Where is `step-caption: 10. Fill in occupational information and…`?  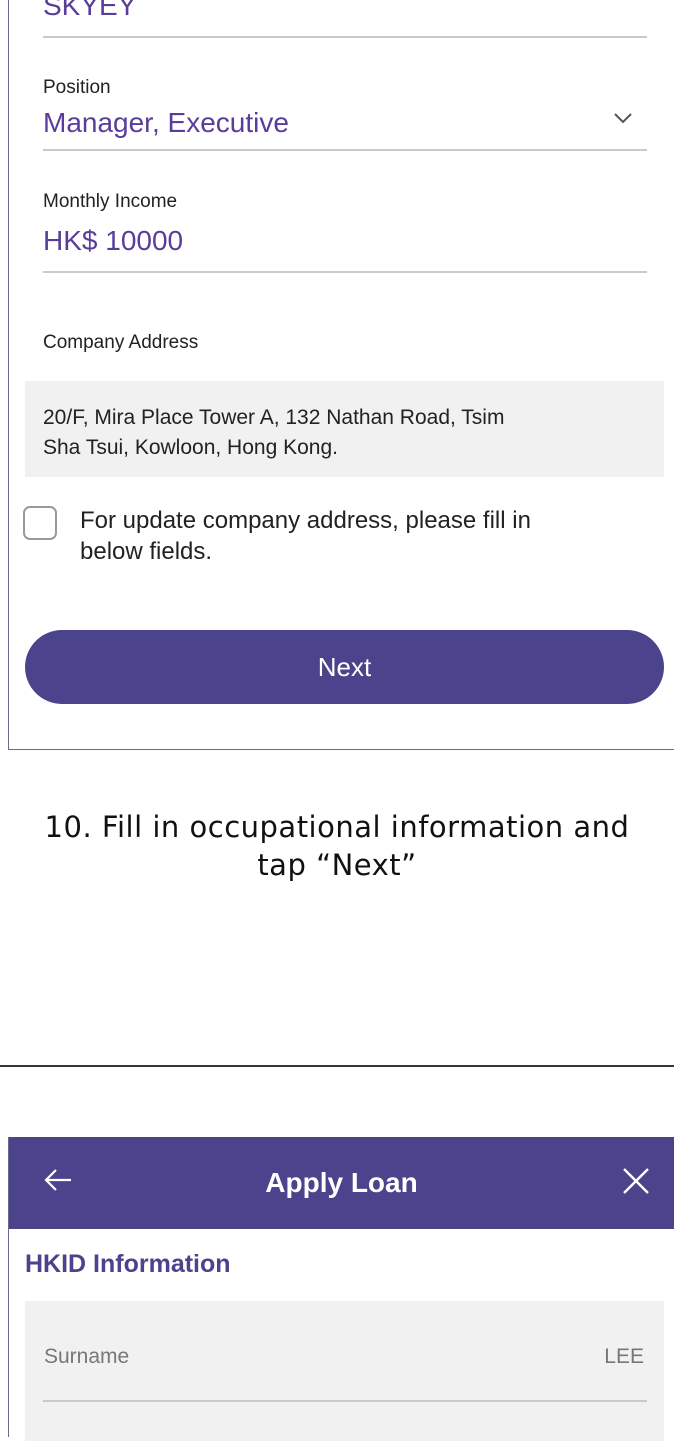 step-caption: 10. Fill in occupational information and… is located at coordinates (337, 846).